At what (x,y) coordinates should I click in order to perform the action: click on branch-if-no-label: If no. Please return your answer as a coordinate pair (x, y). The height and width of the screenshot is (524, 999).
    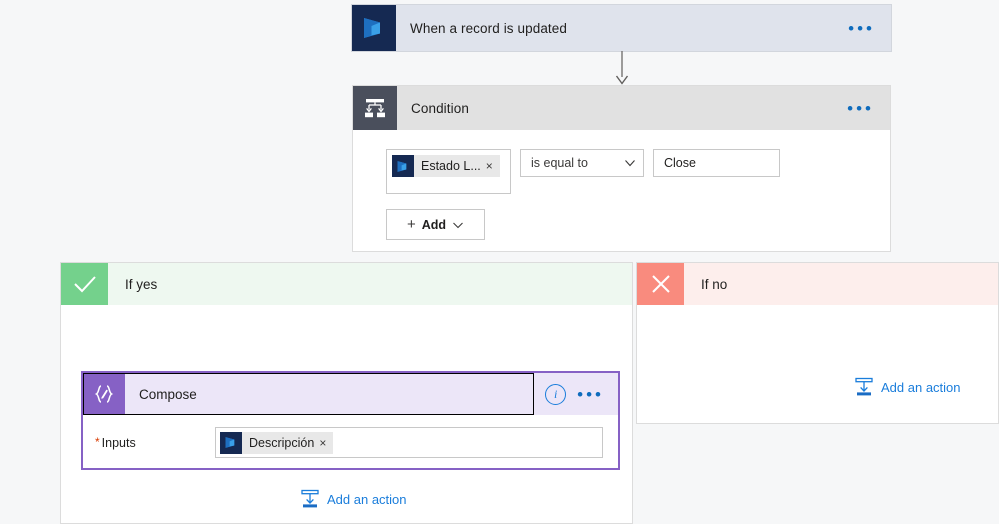
    Looking at the image, I should click on (714, 284).